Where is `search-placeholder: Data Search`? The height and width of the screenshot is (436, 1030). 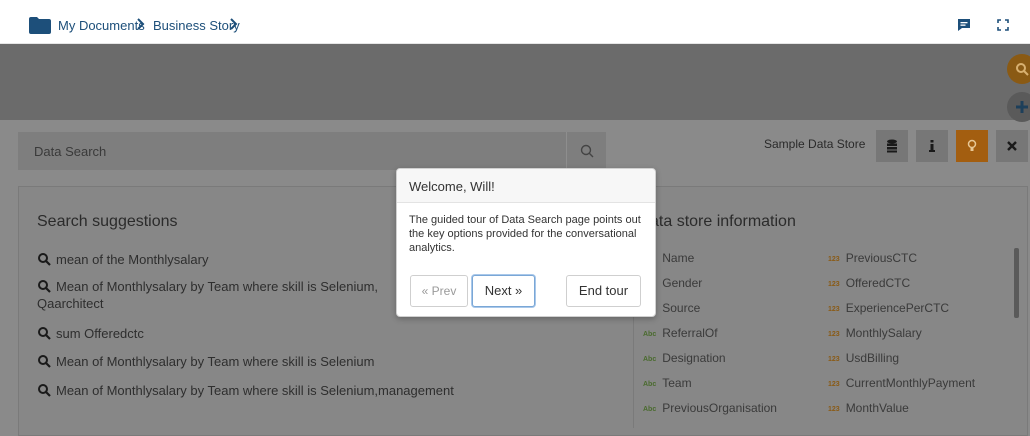 search-placeholder: Data Search is located at coordinates (70, 151).